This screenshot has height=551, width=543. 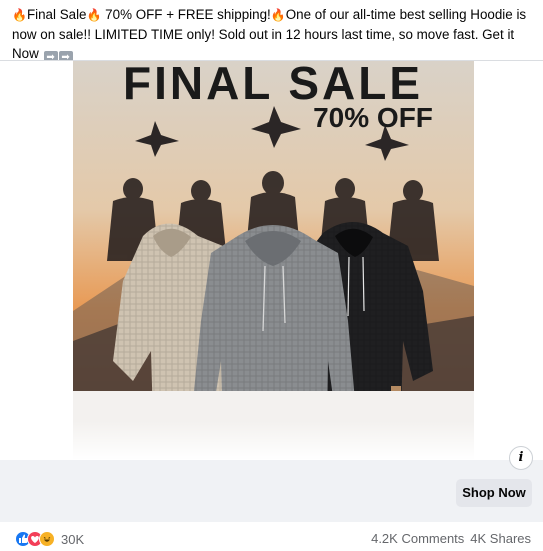 I want to click on info-icon: i, so click(x=521, y=458).